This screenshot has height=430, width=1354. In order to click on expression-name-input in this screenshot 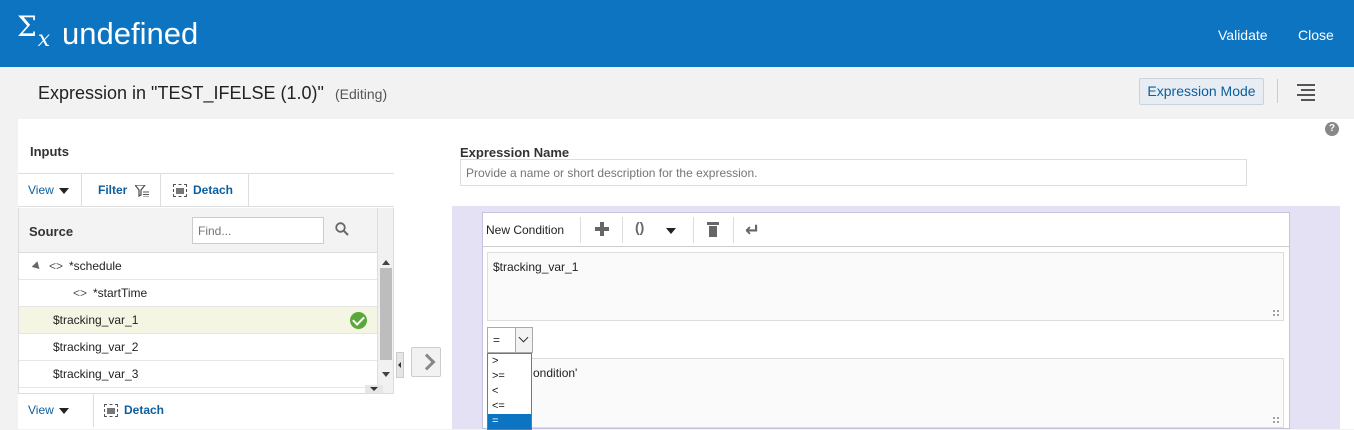, I will do `click(853, 172)`.